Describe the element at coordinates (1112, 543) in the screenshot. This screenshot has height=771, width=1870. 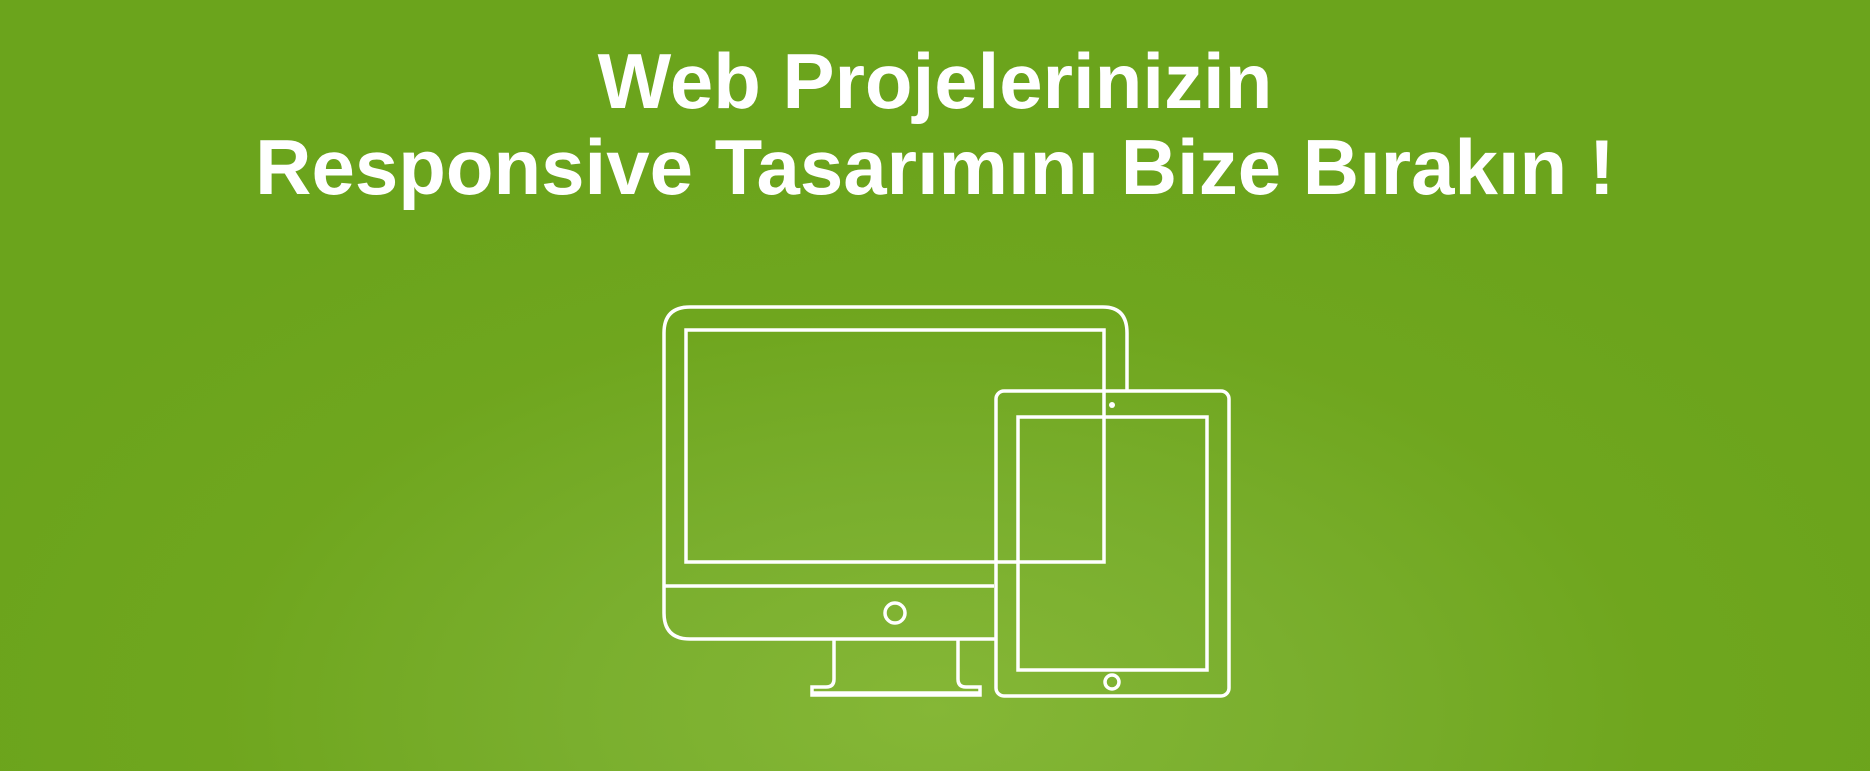
I see `tablet-icon` at that location.